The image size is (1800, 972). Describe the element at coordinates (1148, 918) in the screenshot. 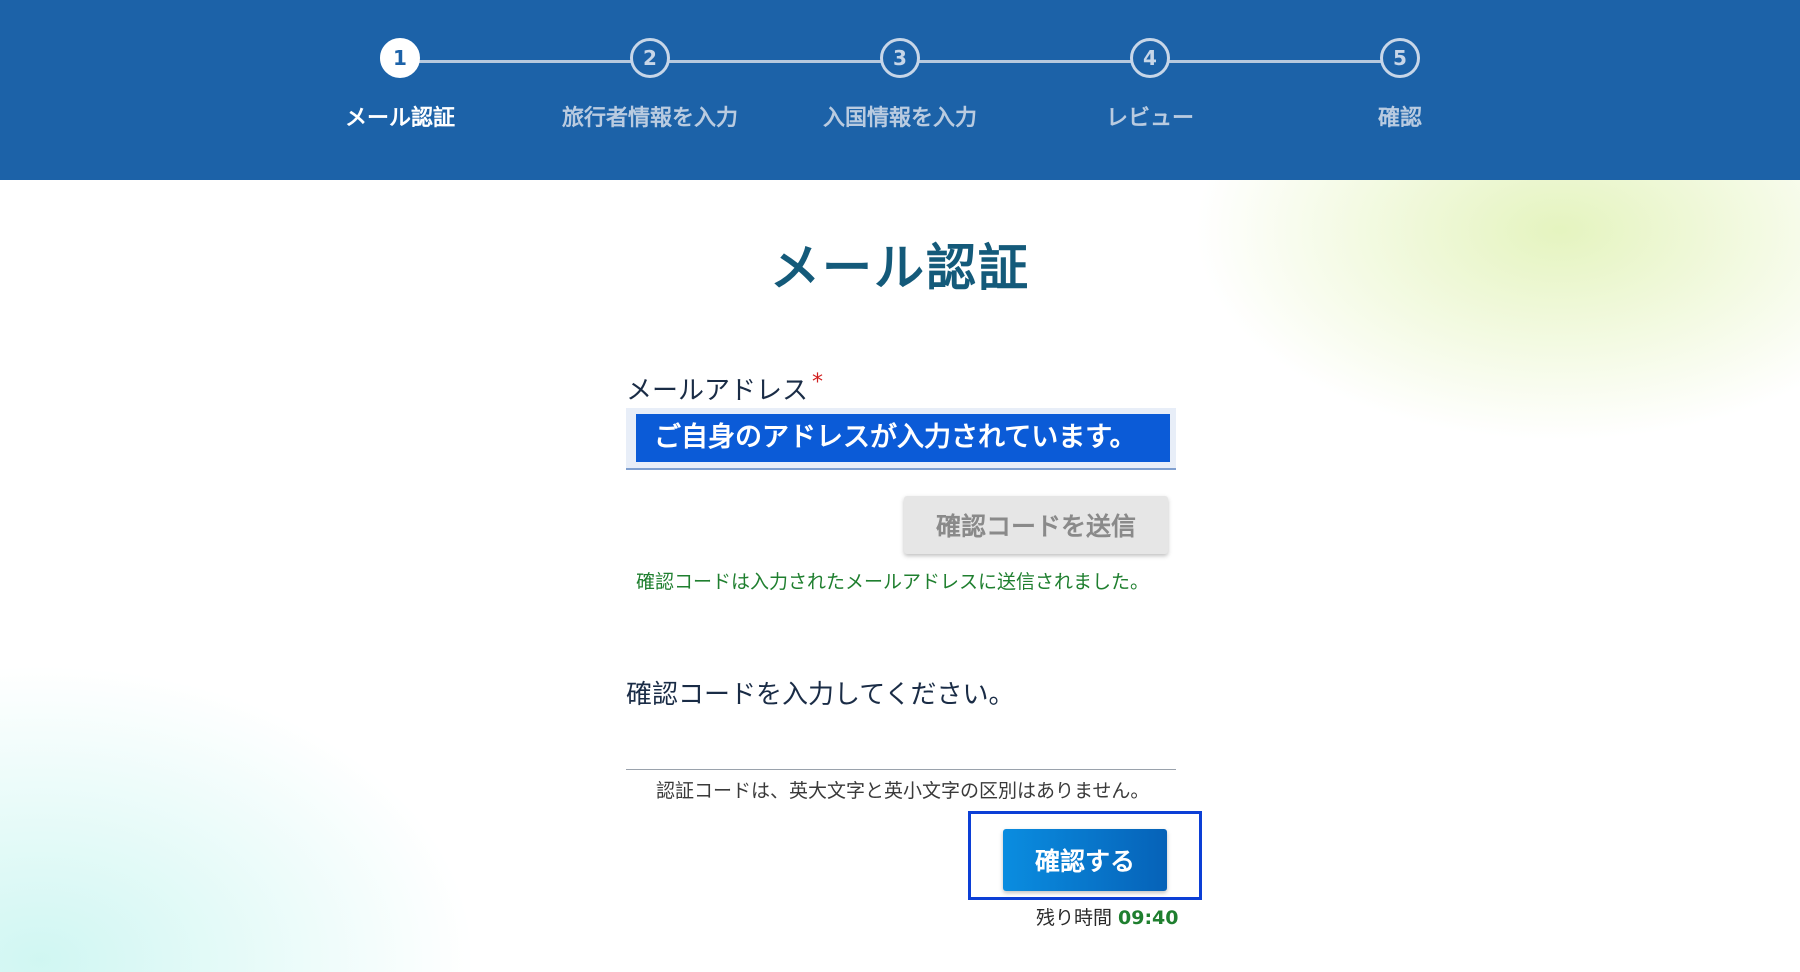

I see `remaining-time-value: 09:40` at that location.